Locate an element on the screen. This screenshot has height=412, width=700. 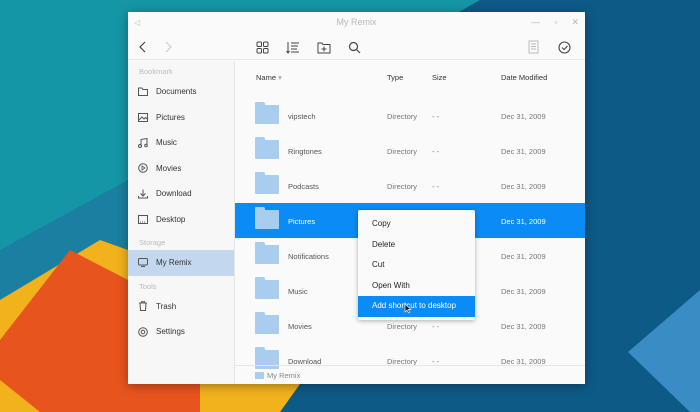
section-tools: Tools is located at coordinates (148, 286).